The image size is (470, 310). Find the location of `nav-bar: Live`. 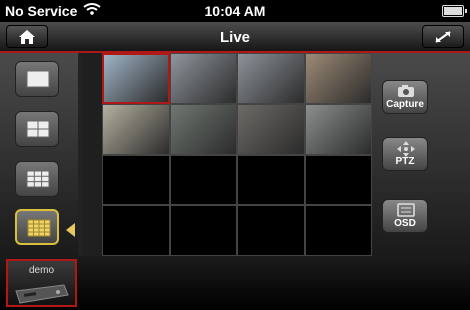

nav-bar: Live is located at coordinates (235, 37).